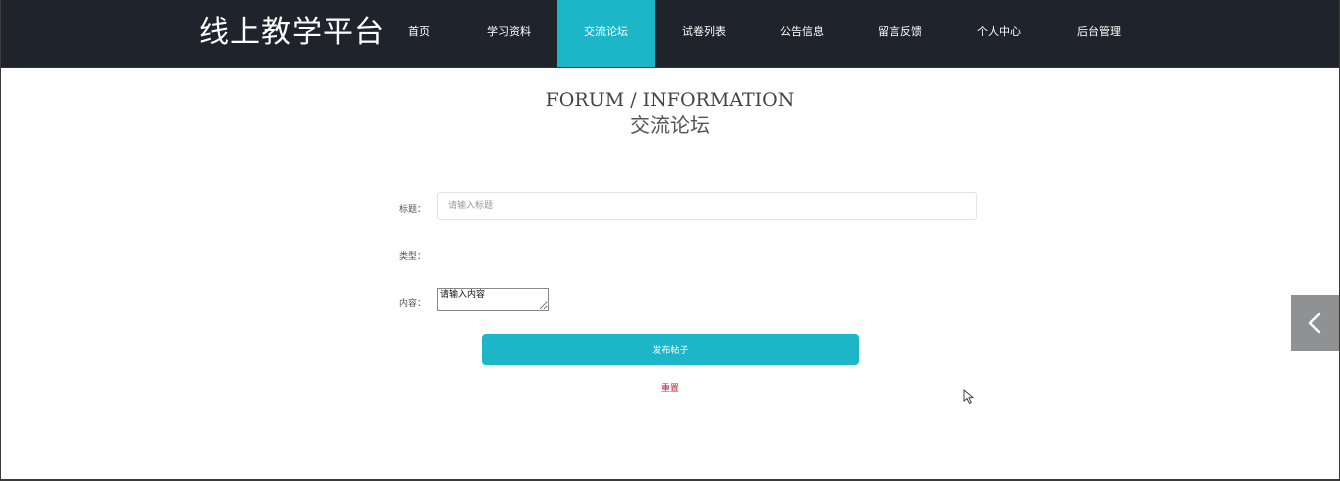 The height and width of the screenshot is (481, 1340). Describe the element at coordinates (606, 33) in the screenshot. I see `nav-item-forum: 交流论坛` at that location.